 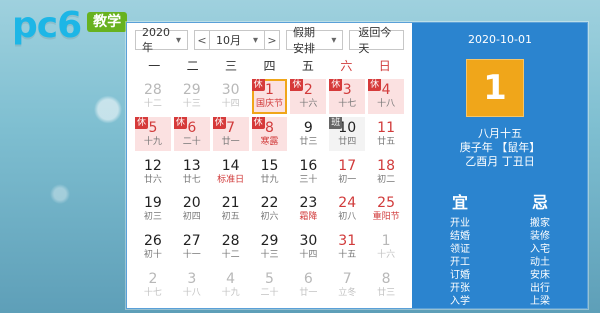 I want to click on day-cell: 17 初一, so click(x=347, y=171).